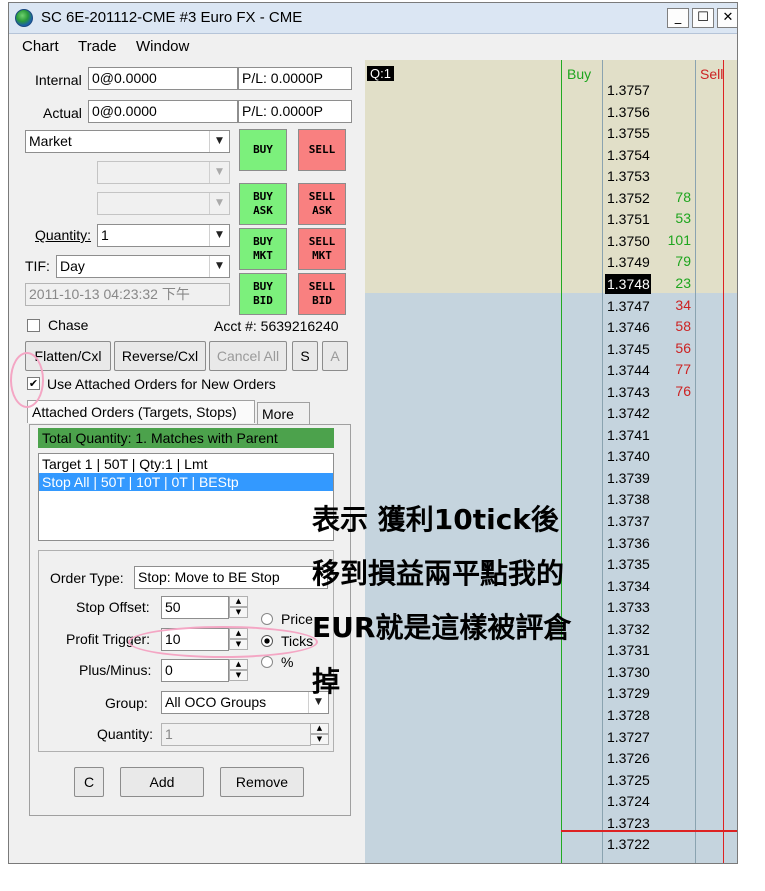 Image resolution: width=765 pixels, height=891 pixels. What do you see at coordinates (727, 18) in the screenshot?
I see `close-button: ✕` at bounding box center [727, 18].